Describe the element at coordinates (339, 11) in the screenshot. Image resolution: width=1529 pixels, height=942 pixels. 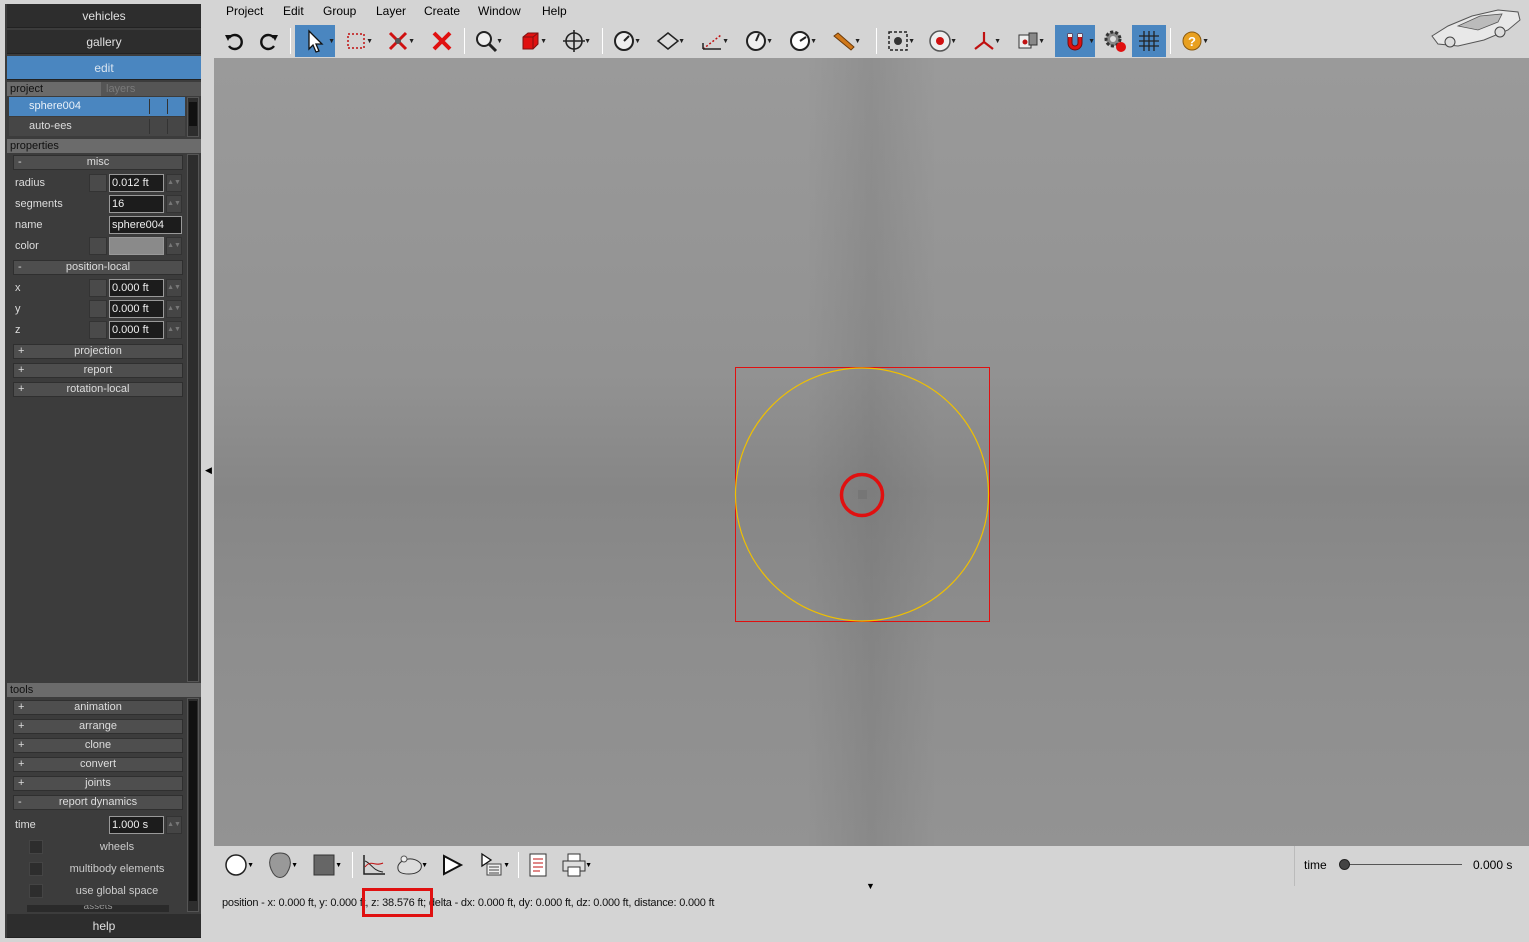
I see `menu-group: Group` at that location.